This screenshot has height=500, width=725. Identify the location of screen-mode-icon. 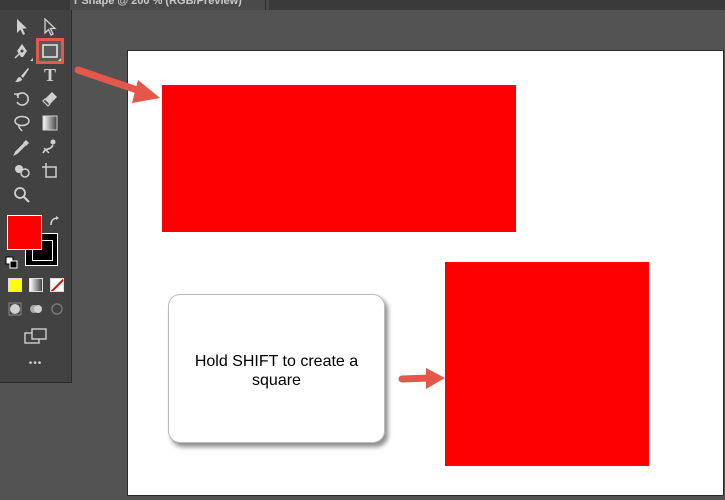
(36, 336).